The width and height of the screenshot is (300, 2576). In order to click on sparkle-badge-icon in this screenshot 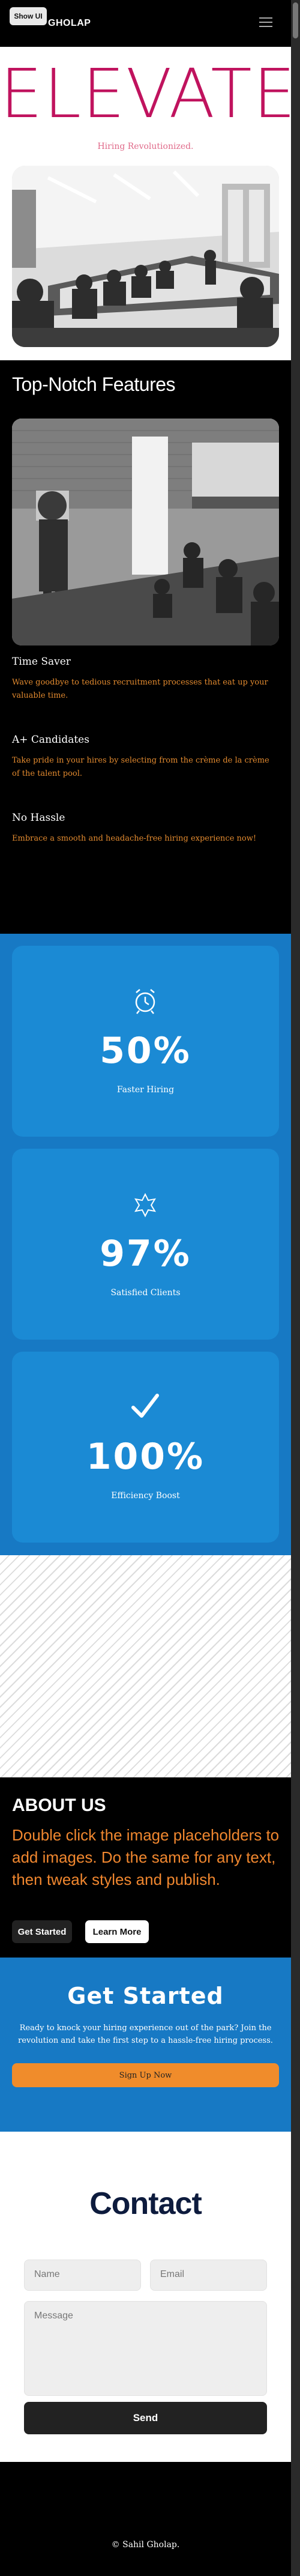, I will do `click(145, 1205)`.